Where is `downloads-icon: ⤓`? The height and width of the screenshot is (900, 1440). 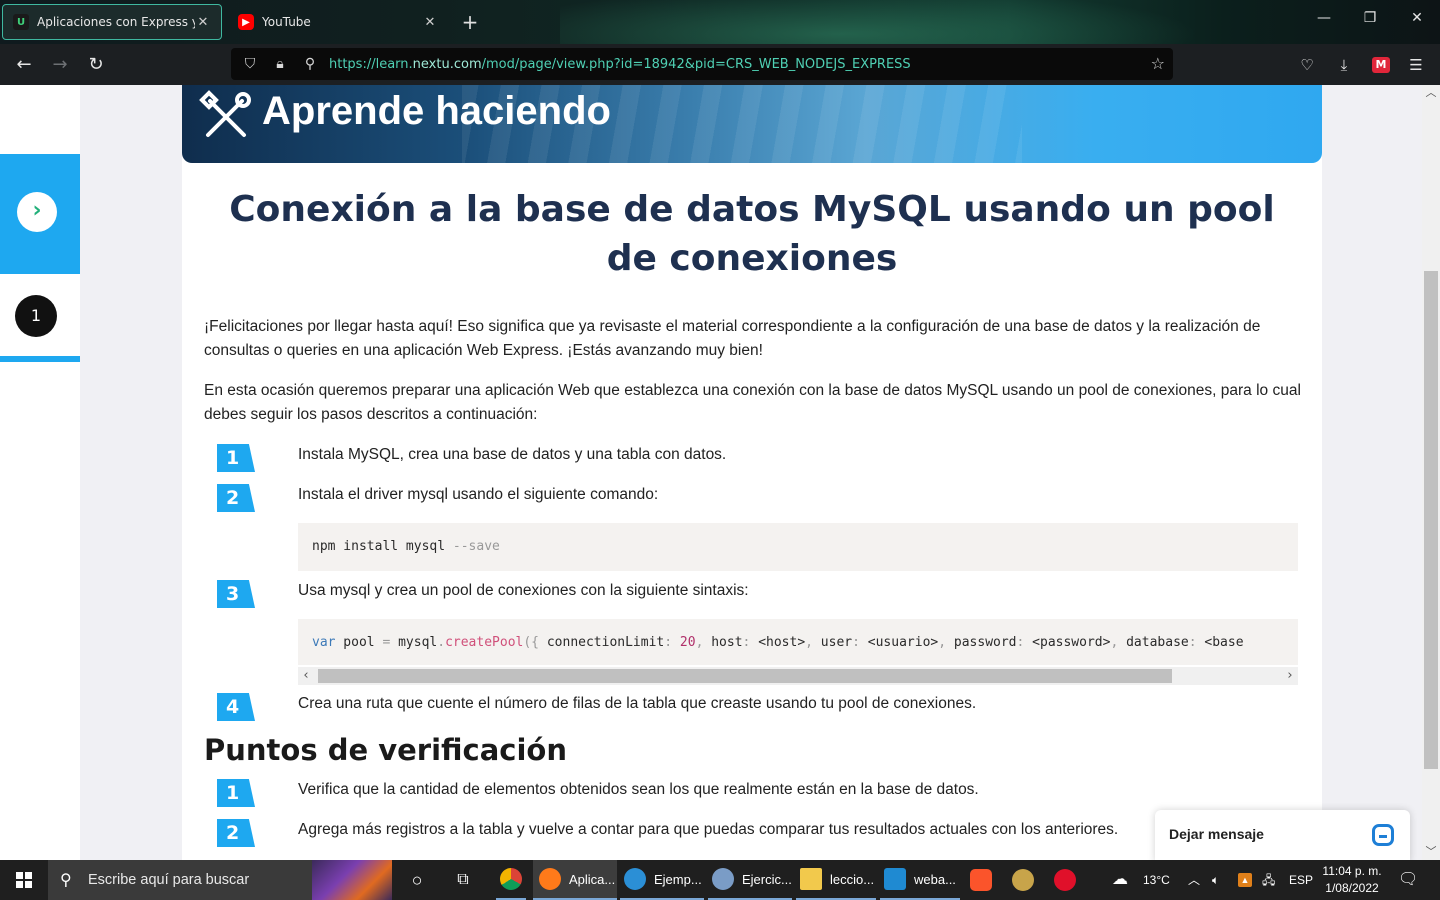
downloads-icon: ⤓ is located at coordinates (1344, 65).